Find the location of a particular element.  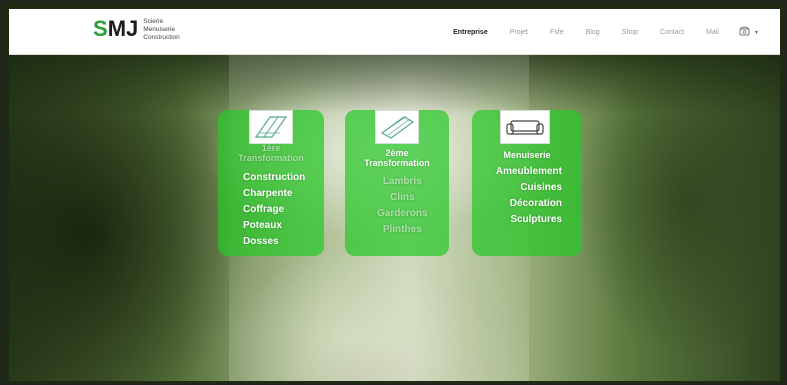

logo-sub-line: Menuiserie is located at coordinates (159, 29).